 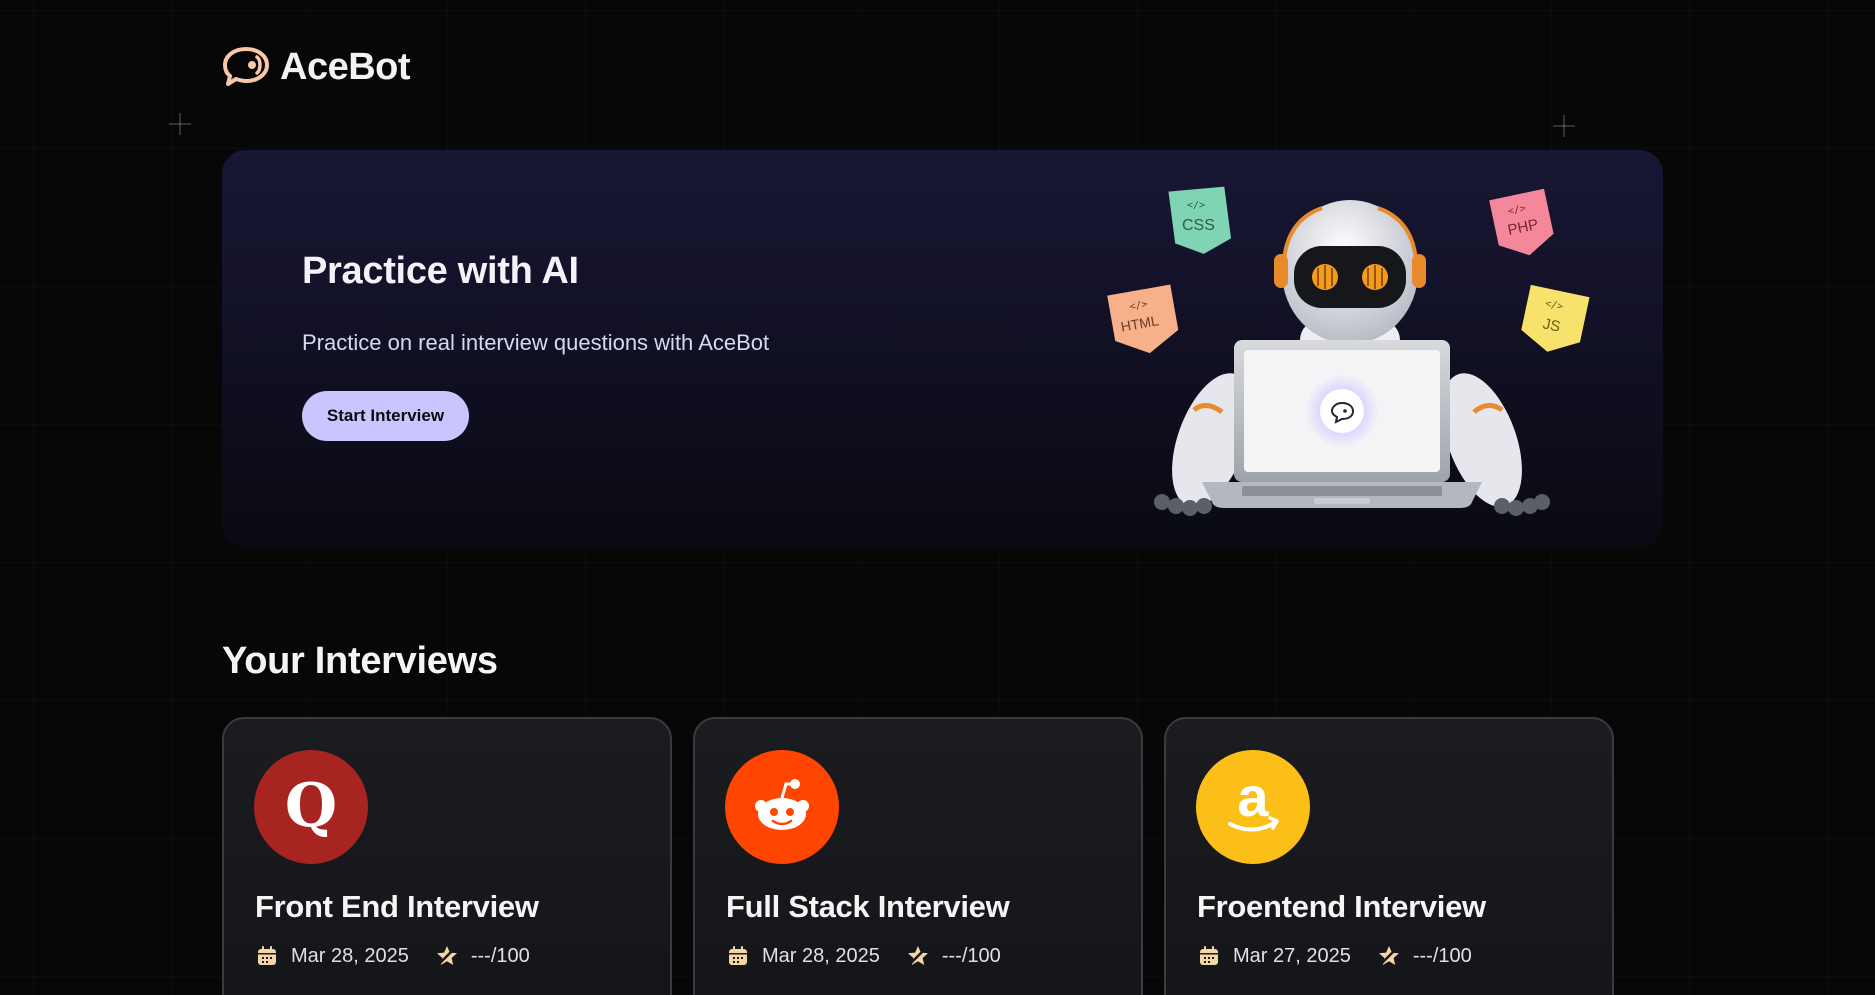 I want to click on chat-bubble-logo-icon, so click(x=246, y=67).